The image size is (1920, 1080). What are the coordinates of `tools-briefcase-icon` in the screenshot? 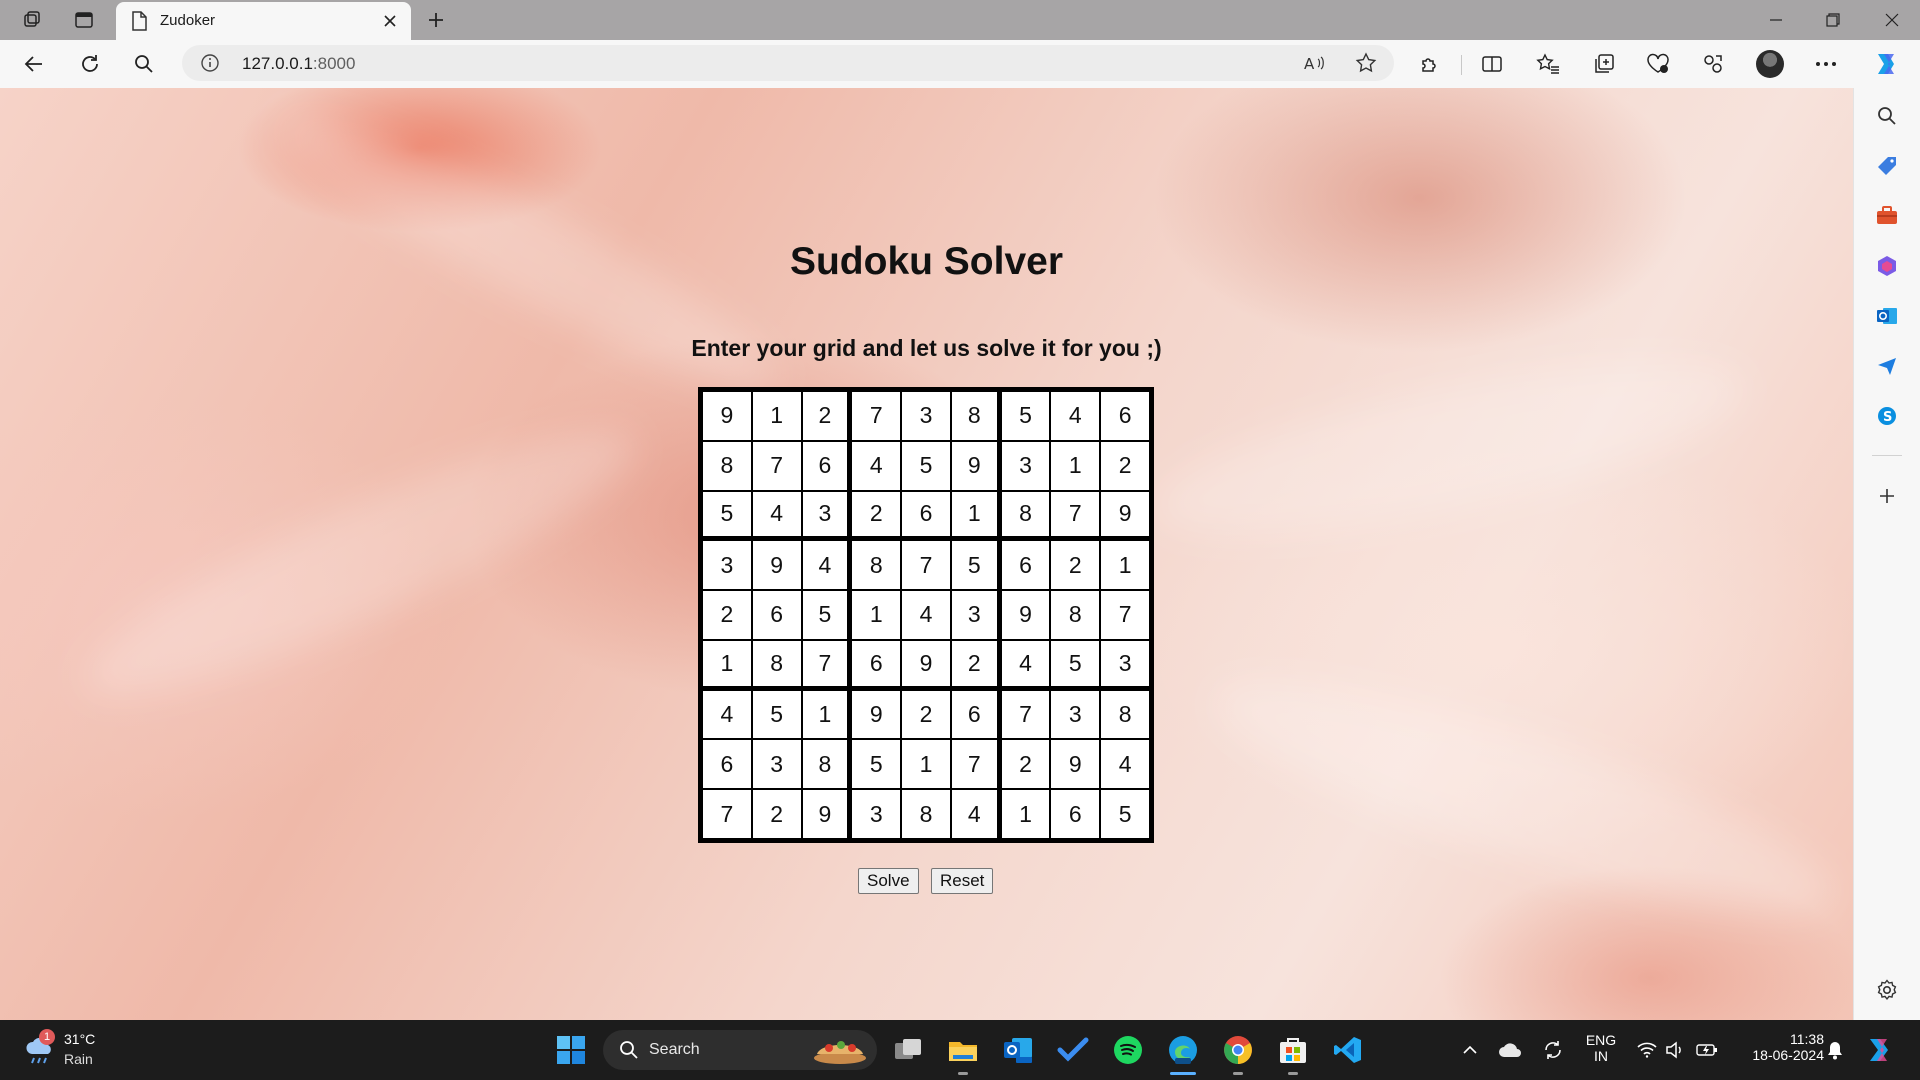 It's located at (1887, 216).